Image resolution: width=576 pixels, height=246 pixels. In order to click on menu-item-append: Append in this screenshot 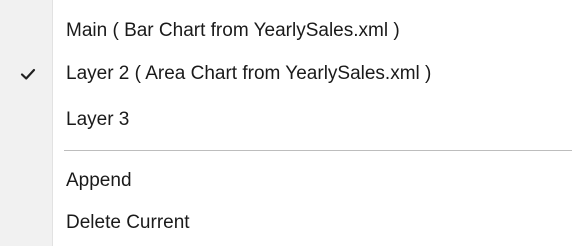, I will do `click(288, 181)`.